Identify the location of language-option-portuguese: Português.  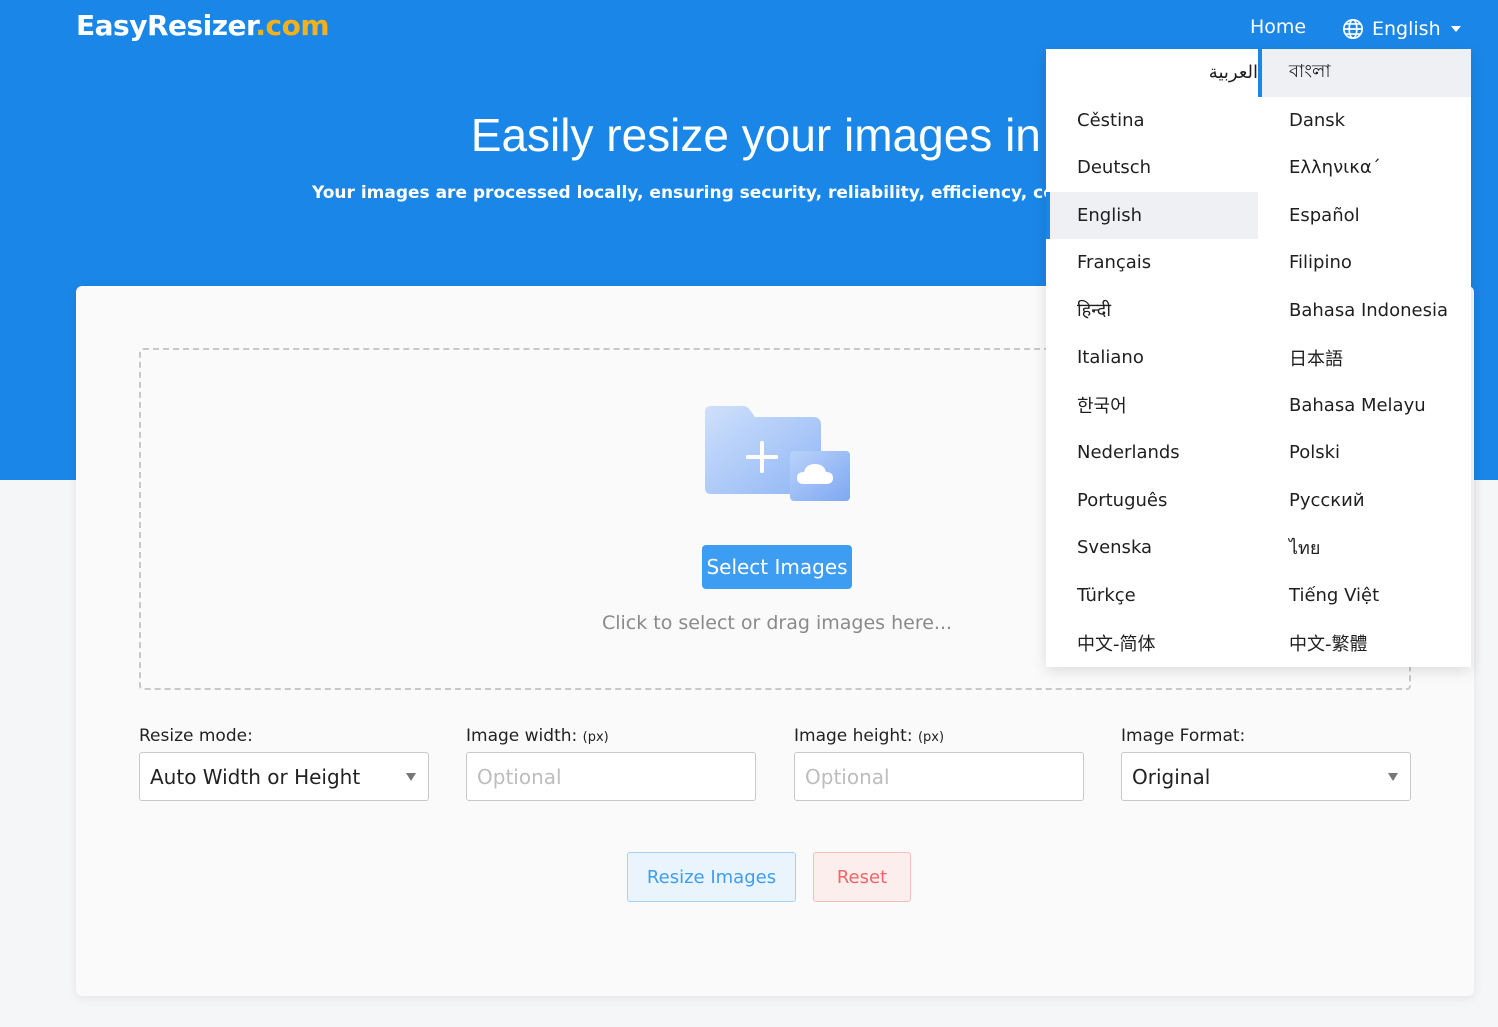
(1152, 501).